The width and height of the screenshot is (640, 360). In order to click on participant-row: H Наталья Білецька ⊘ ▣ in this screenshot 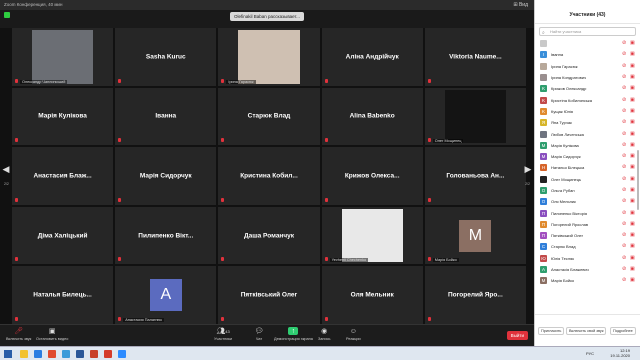, I will do `click(587, 167)`.